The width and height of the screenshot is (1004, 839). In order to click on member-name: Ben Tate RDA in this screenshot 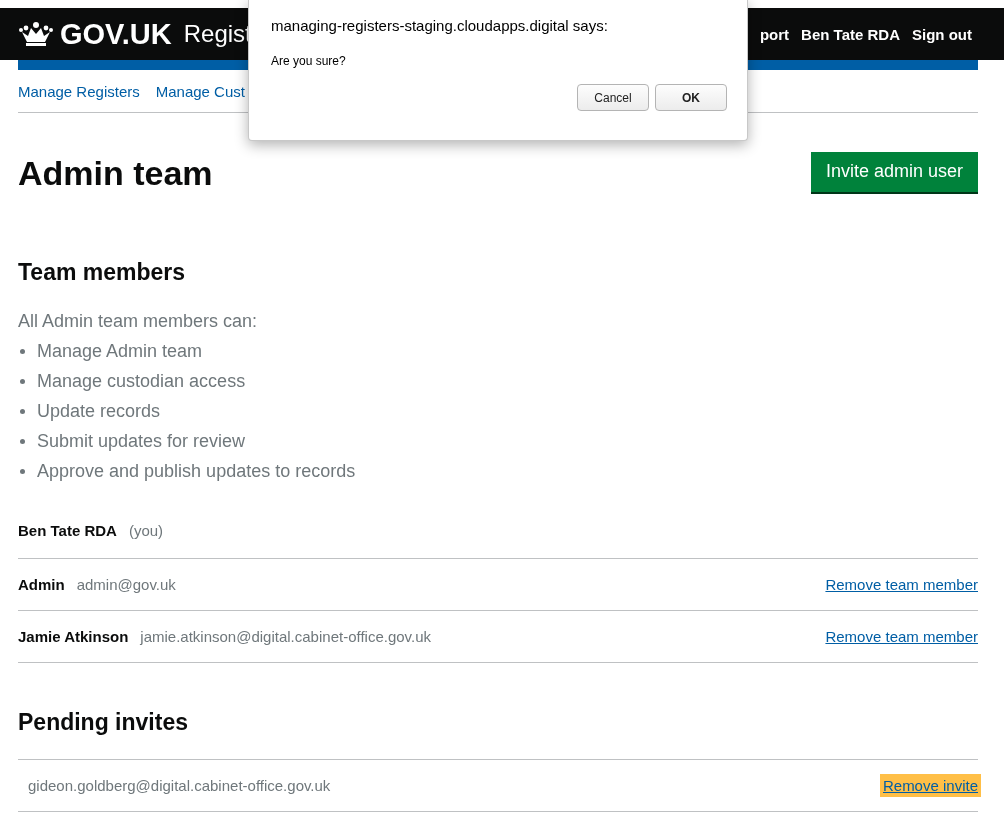, I will do `click(67, 530)`.